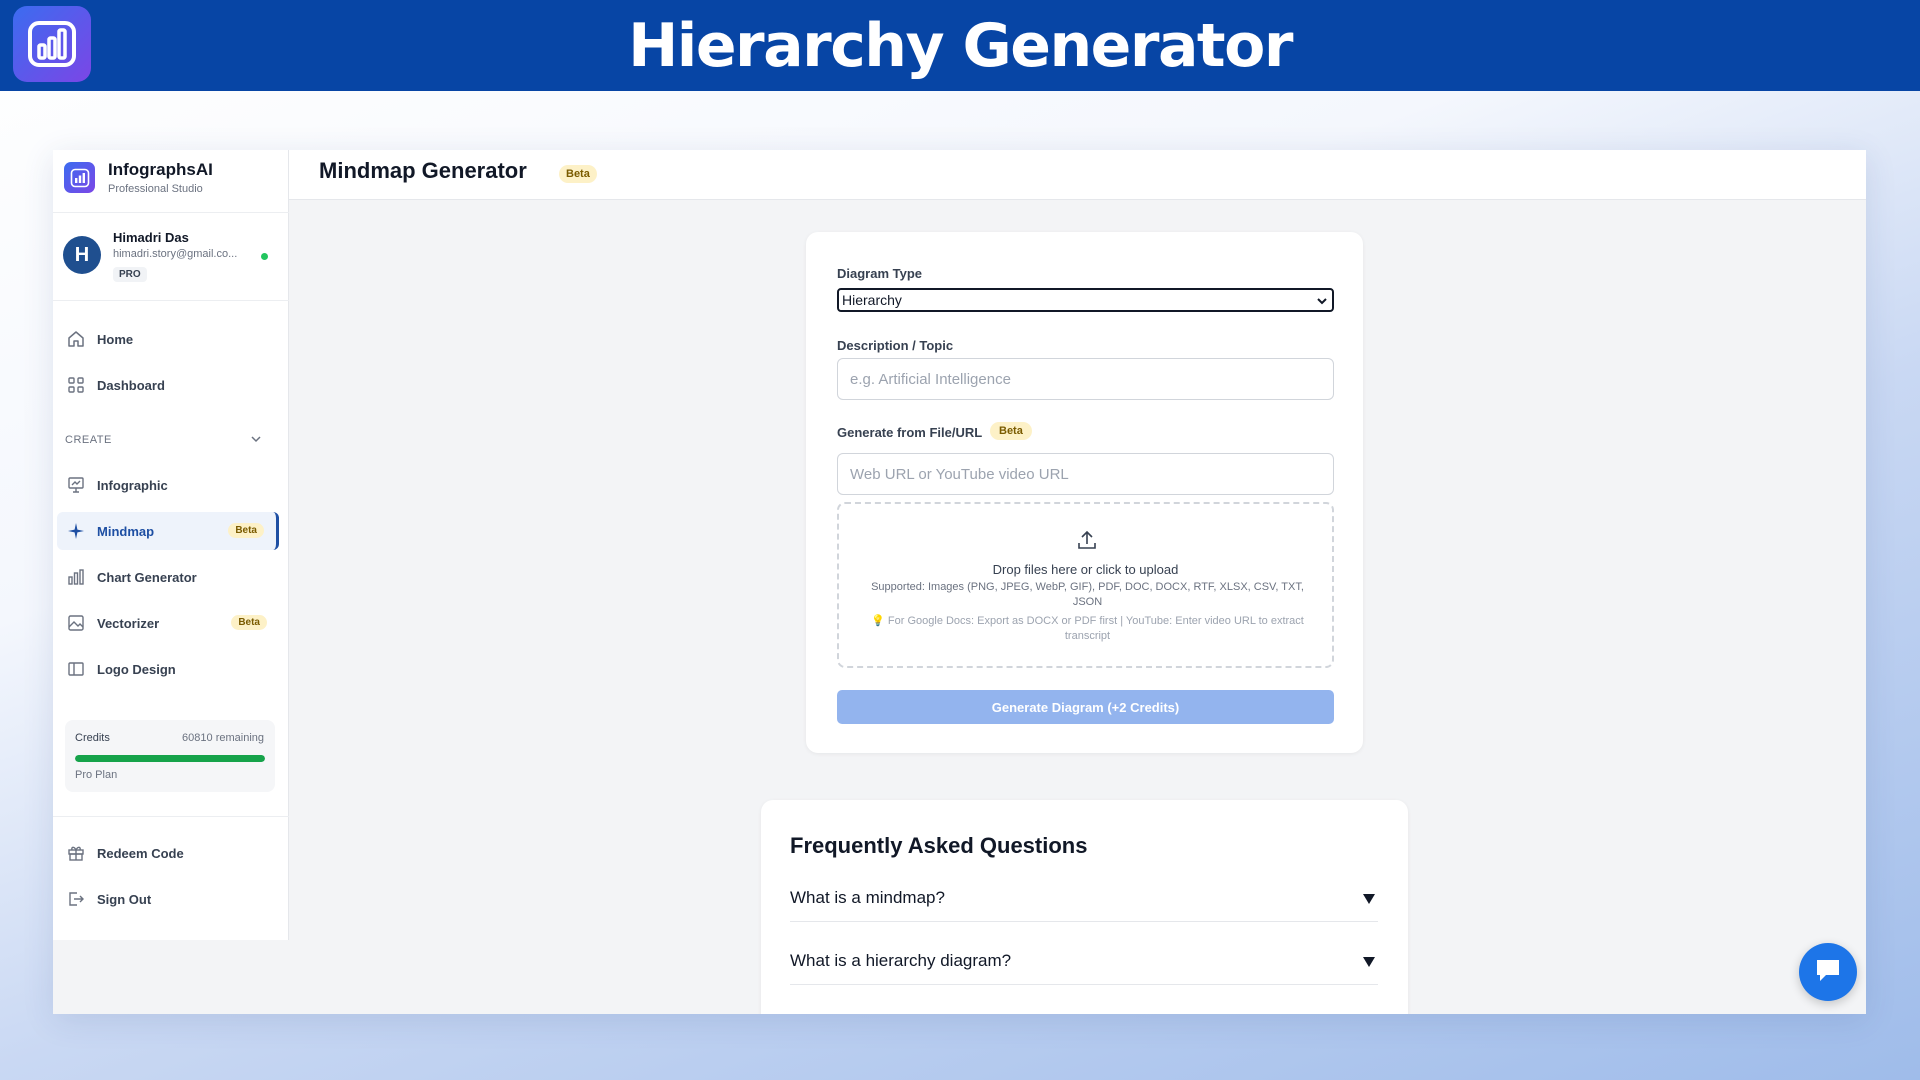 This screenshot has width=1920, height=1080. Describe the element at coordinates (1085, 707) in the screenshot. I see `generate-diagram-button: Generate Diagram (+2 Credits)` at that location.